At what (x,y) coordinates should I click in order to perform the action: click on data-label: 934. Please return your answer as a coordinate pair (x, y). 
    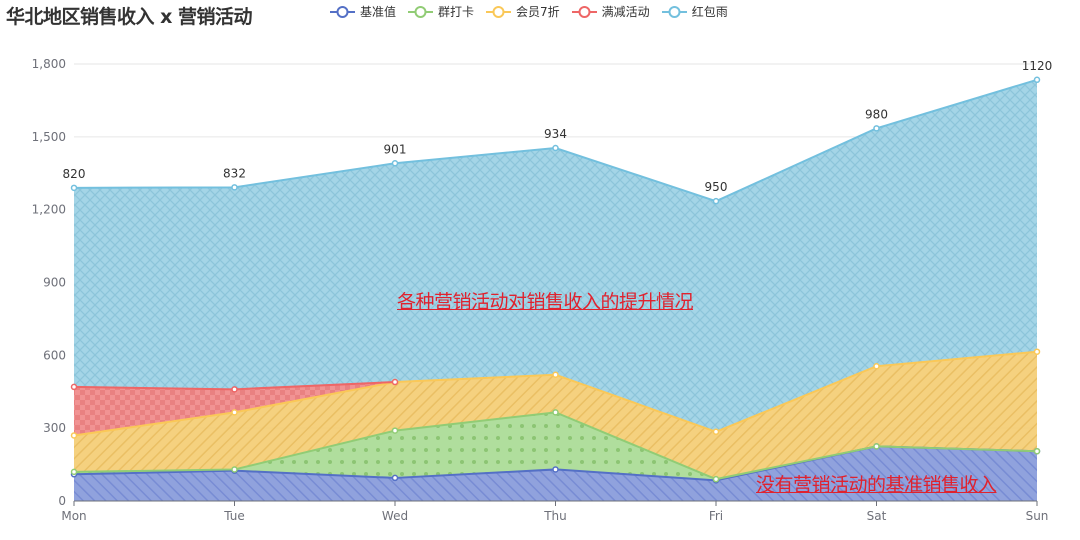
    Looking at the image, I should click on (555, 134).